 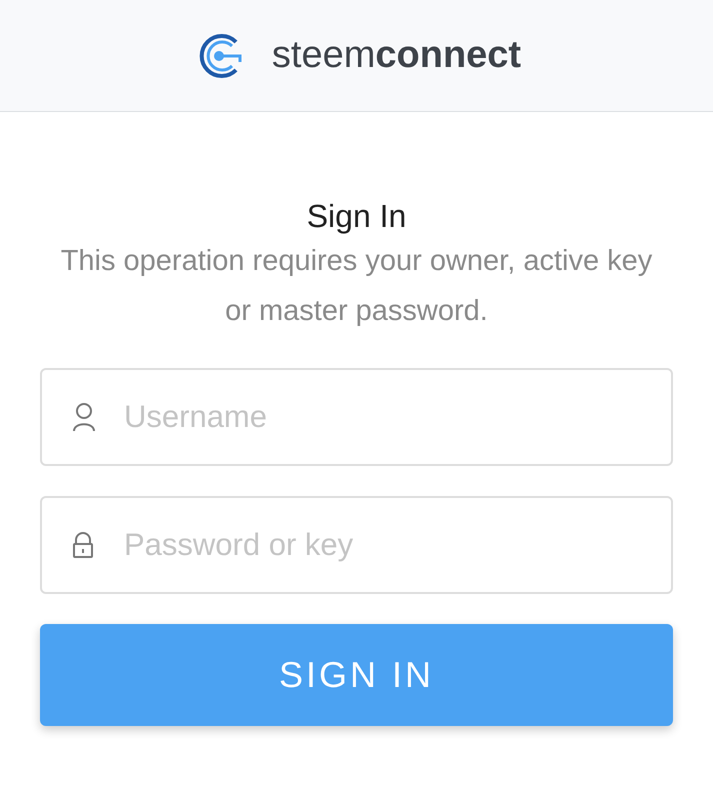 I want to click on lock-icon, so click(x=83, y=545).